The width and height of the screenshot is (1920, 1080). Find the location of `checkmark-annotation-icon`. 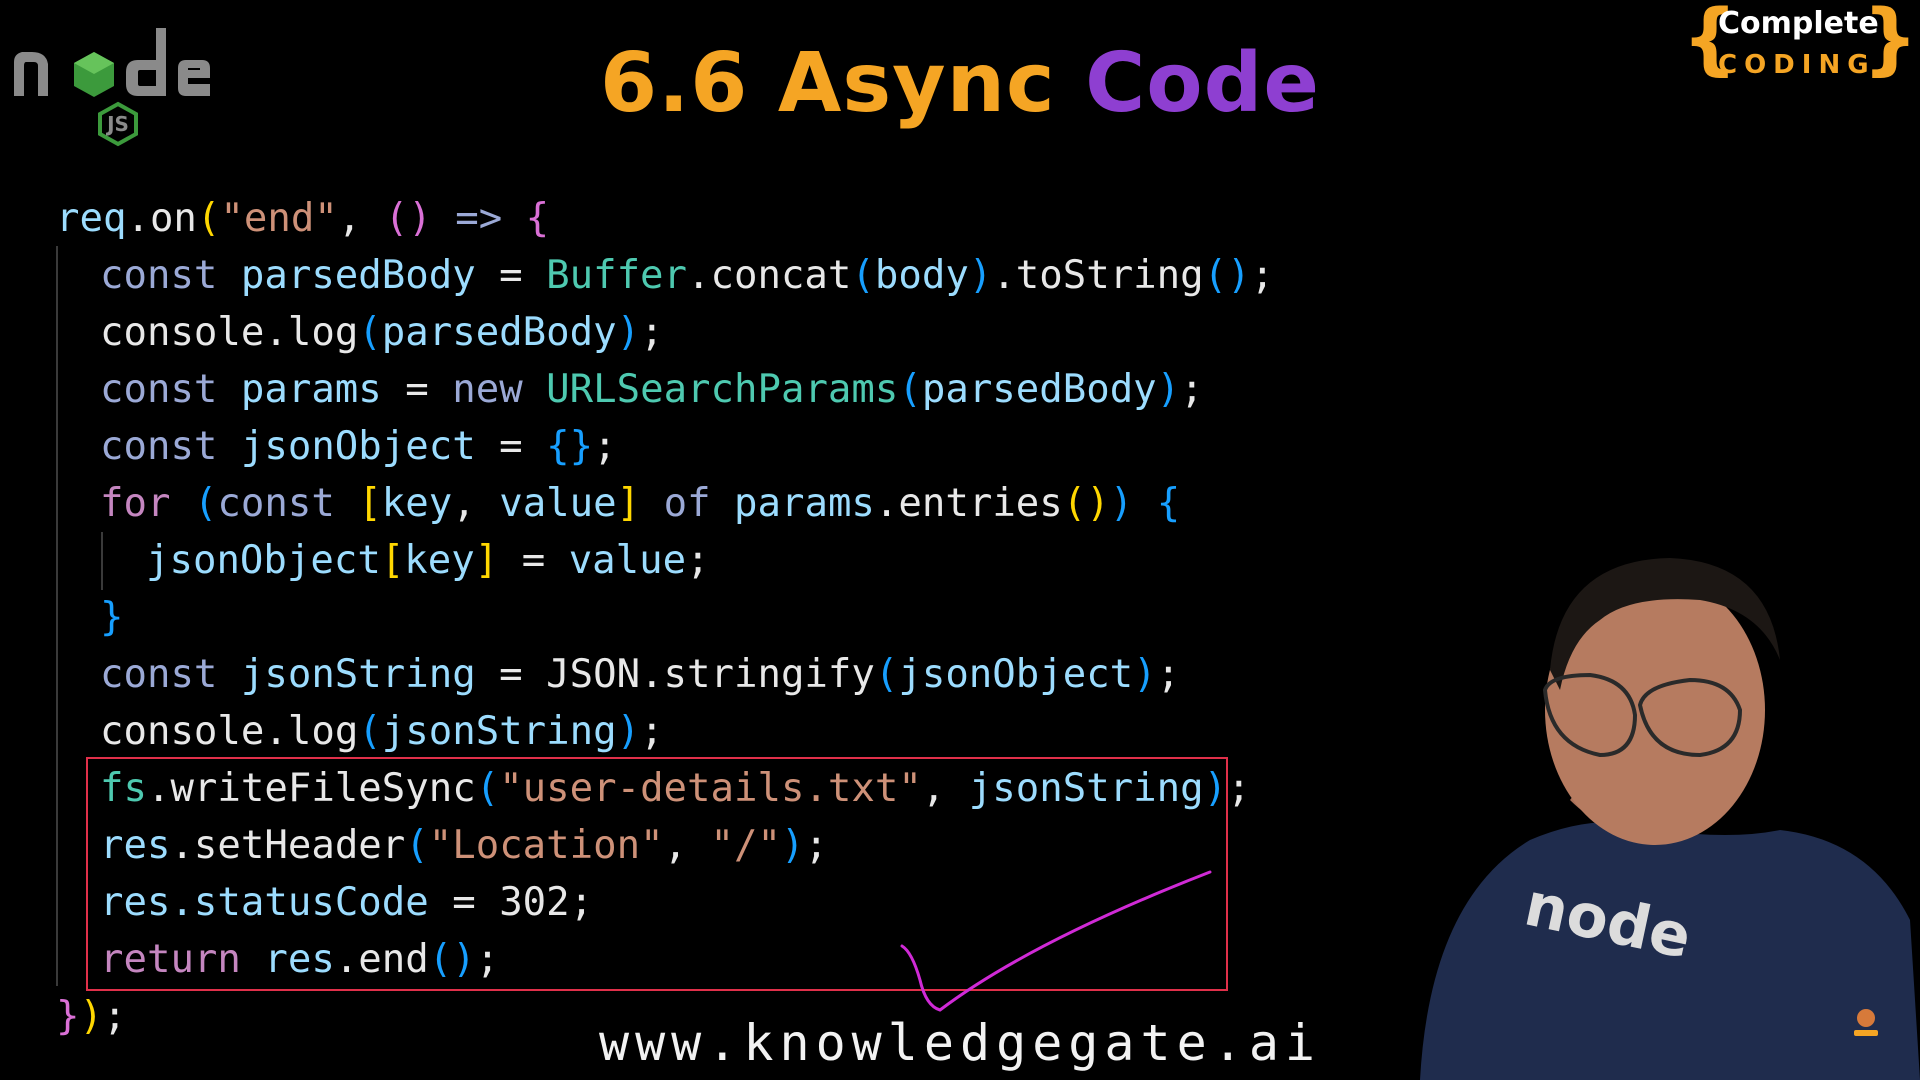

checkmark-annotation-icon is located at coordinates (1056, 941).